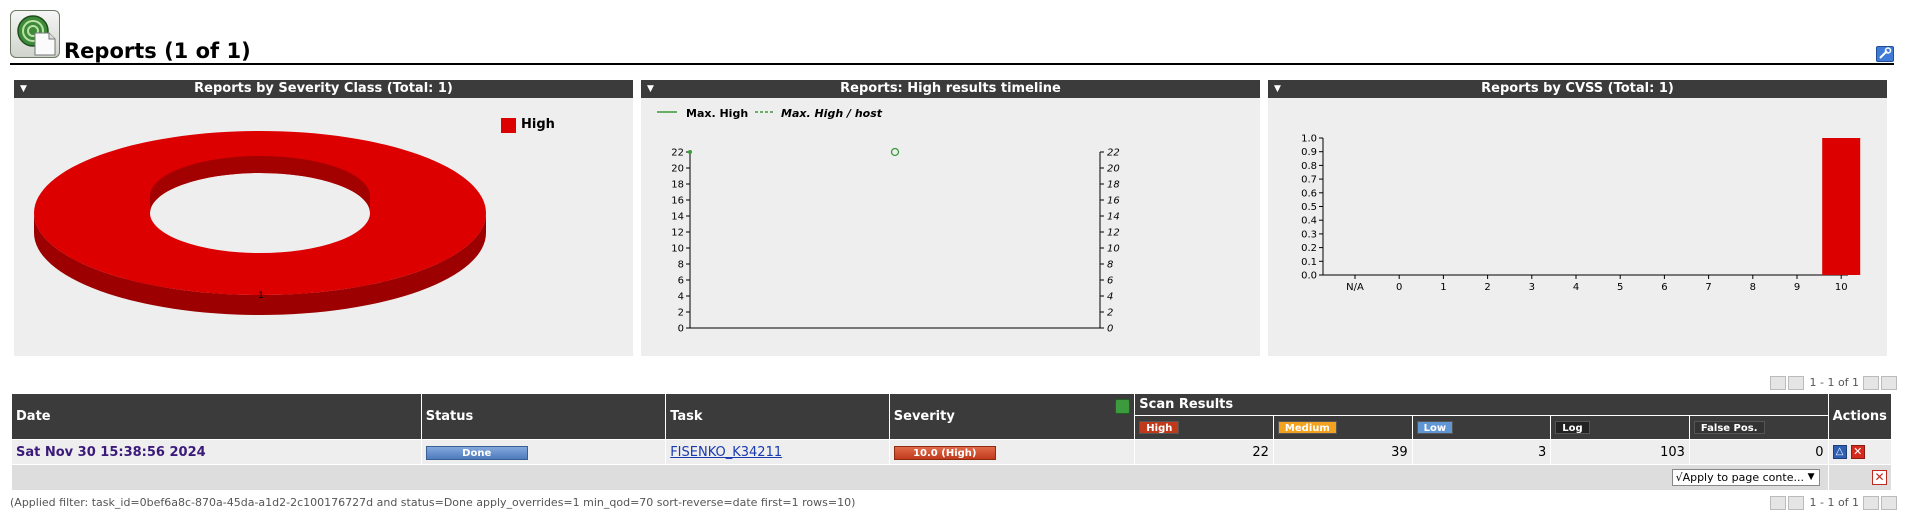  What do you see at coordinates (1839, 452) in the screenshot?
I see `delta-icon: △` at bounding box center [1839, 452].